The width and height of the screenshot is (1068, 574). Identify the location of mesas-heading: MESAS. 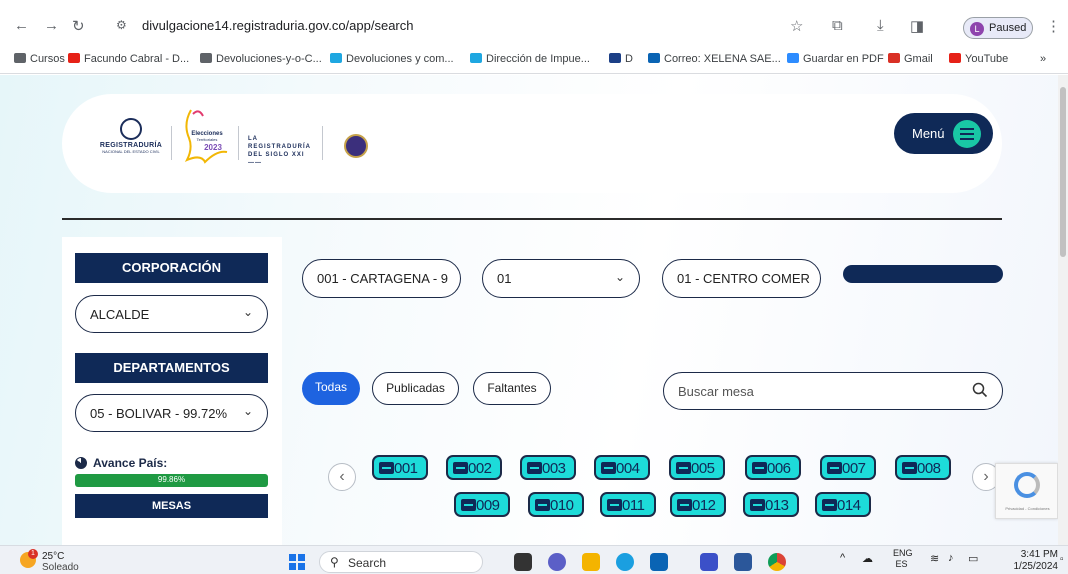
(171, 506).